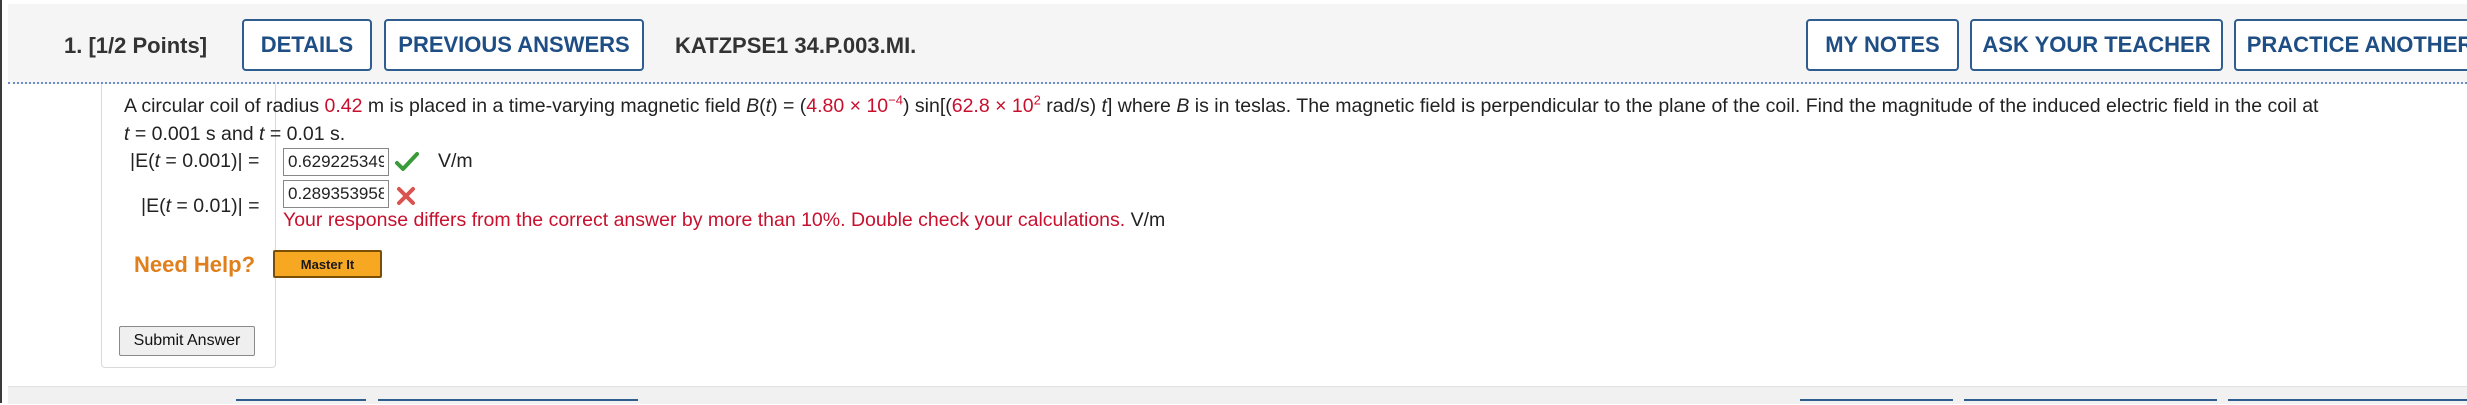 This screenshot has height=405, width=2467. Describe the element at coordinates (307, 45) in the screenshot. I see `details-button: DETAILS` at that location.